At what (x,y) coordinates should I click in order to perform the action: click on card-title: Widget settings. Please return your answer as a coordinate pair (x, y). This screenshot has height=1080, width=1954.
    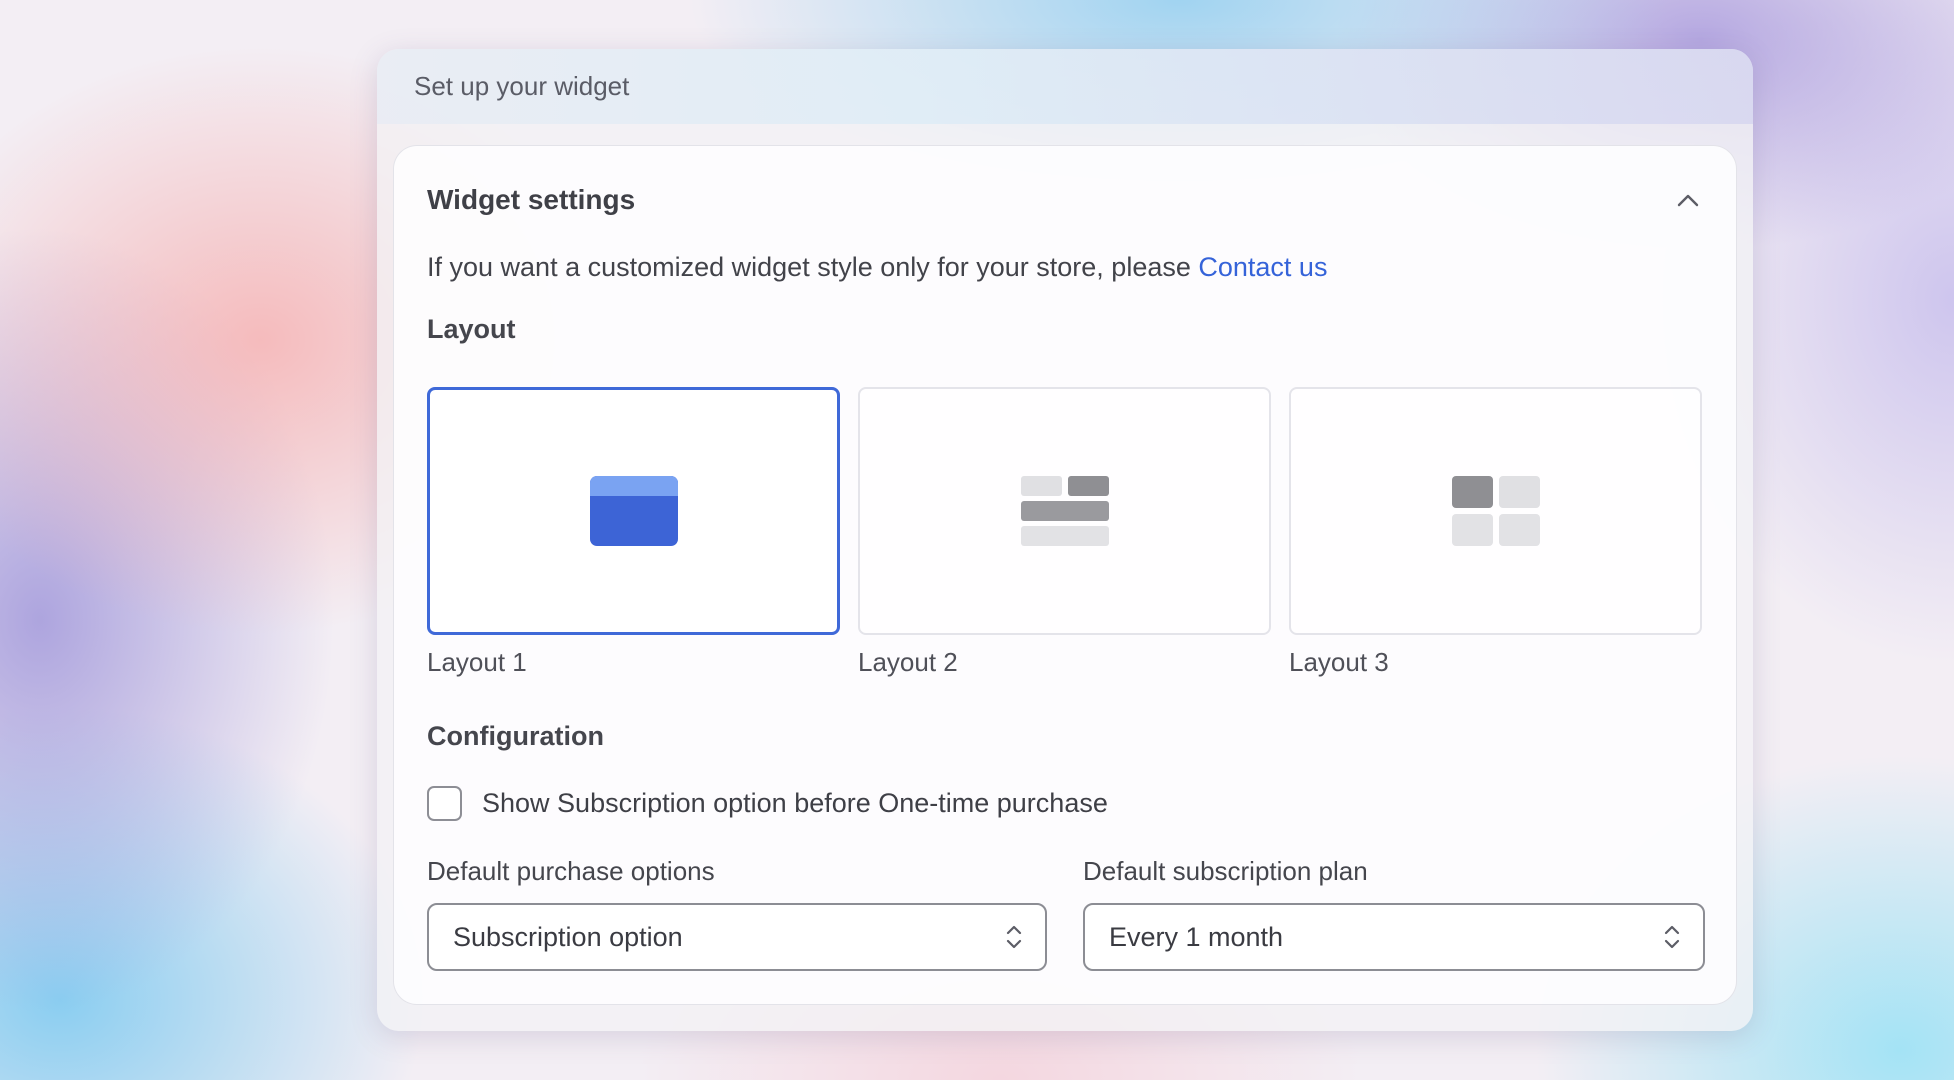
    Looking at the image, I should click on (531, 199).